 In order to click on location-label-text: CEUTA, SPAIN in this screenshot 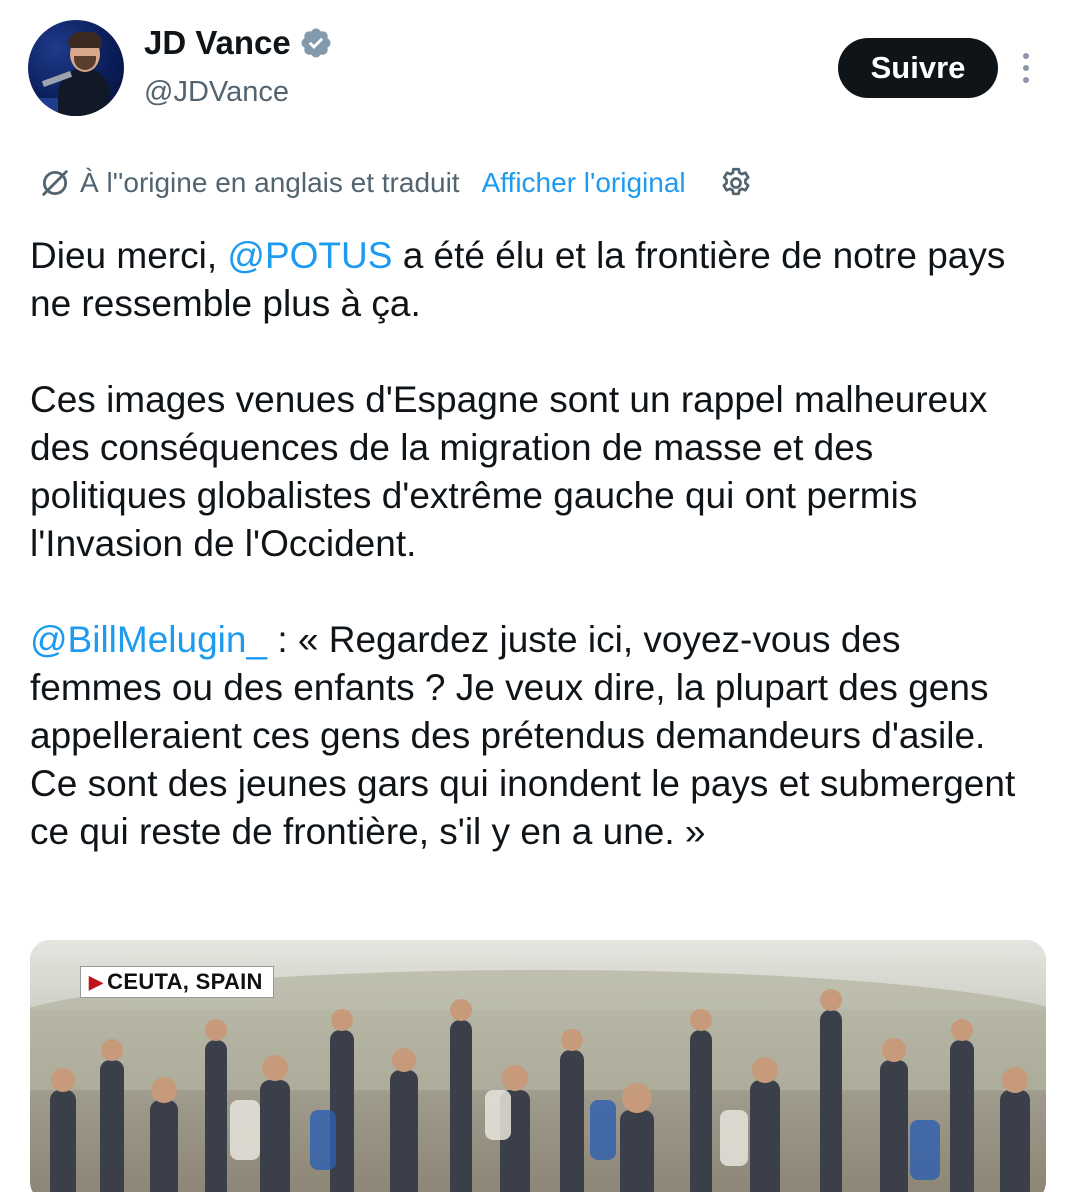, I will do `click(185, 981)`.